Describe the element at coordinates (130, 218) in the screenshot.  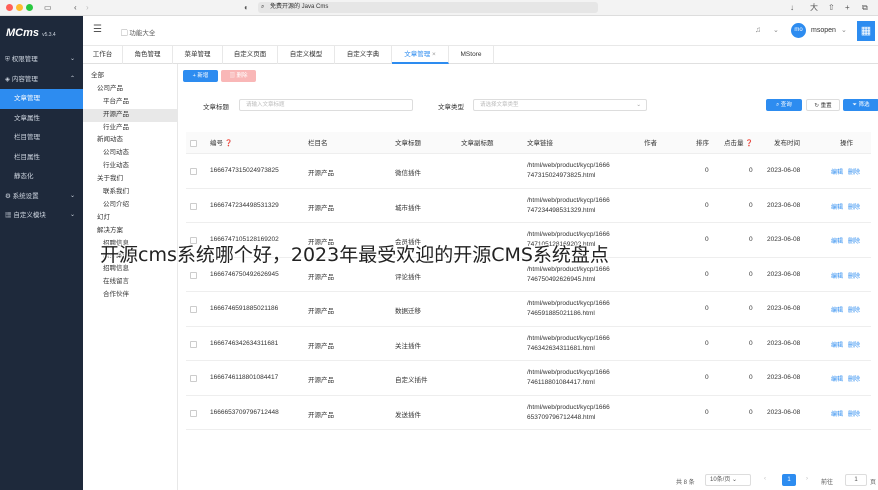
I see `tree-node: 幻灯` at that location.